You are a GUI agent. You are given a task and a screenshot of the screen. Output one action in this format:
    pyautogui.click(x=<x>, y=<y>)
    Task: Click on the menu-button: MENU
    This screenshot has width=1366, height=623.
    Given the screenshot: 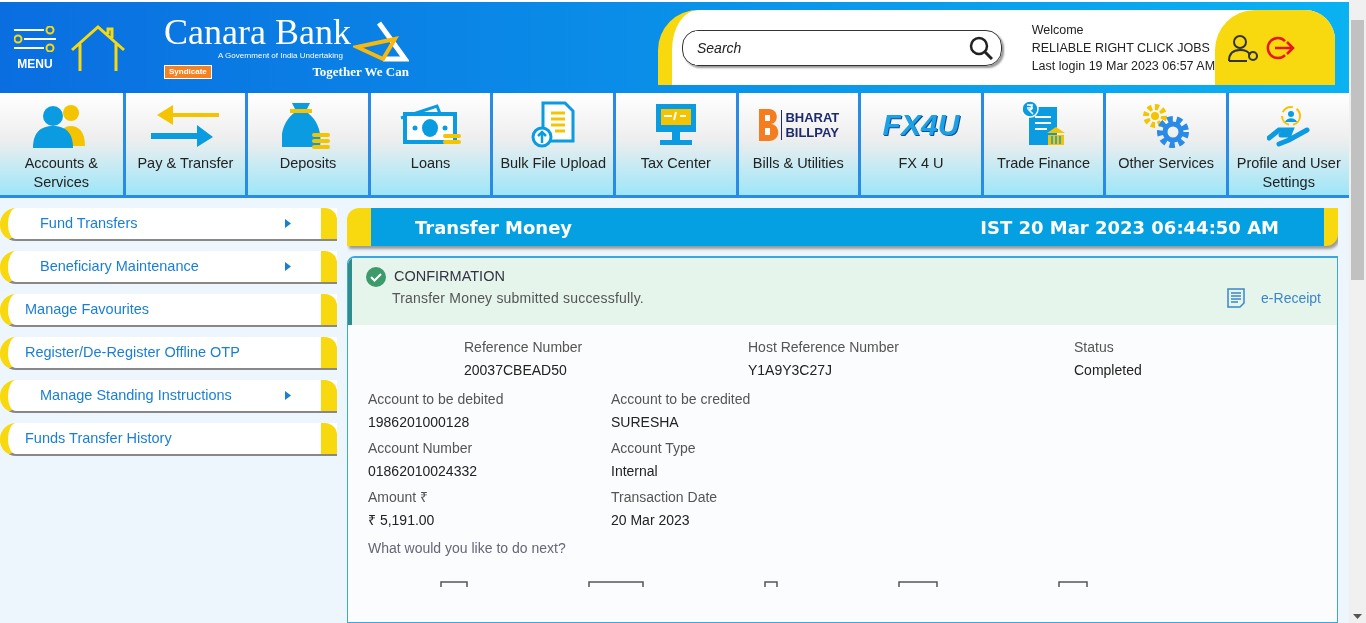 What is the action you would take?
    pyautogui.click(x=35, y=47)
    